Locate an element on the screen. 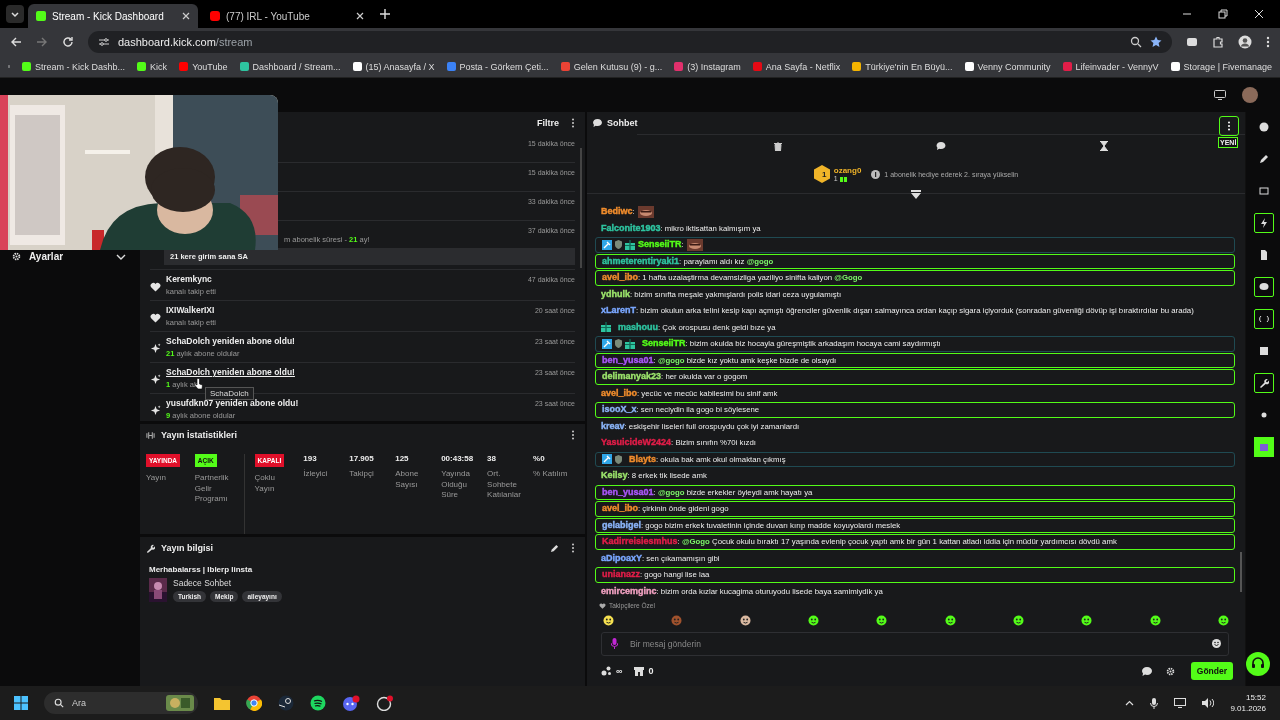  moderator-badge is located at coordinates (607, 343).